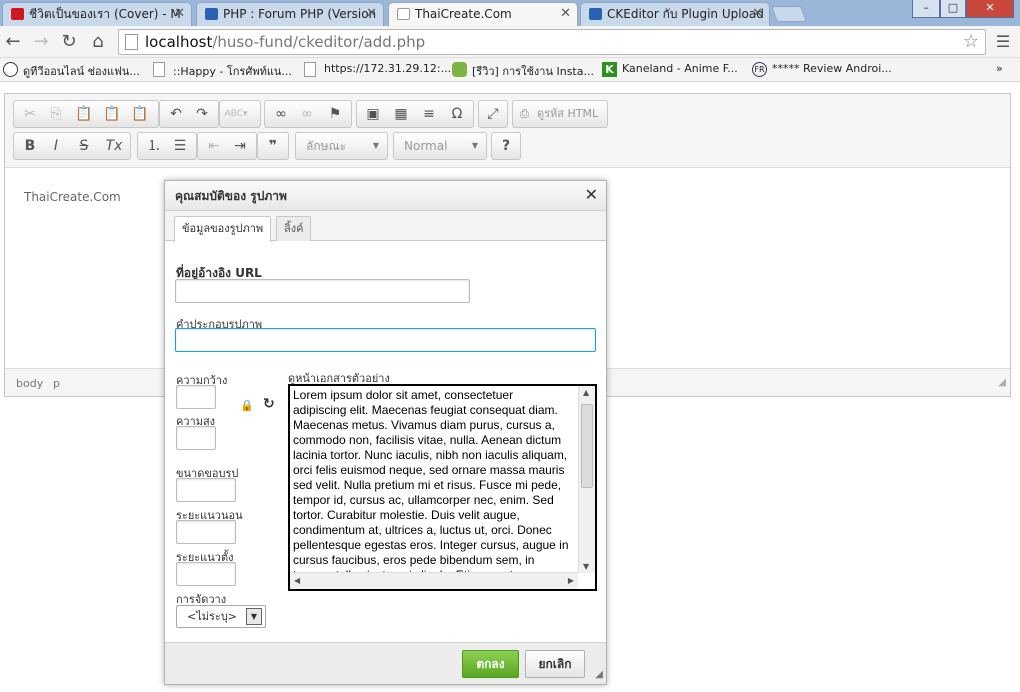 The image size is (1020, 692). What do you see at coordinates (69, 42) in the screenshot?
I see `reload-icon: ↻` at bounding box center [69, 42].